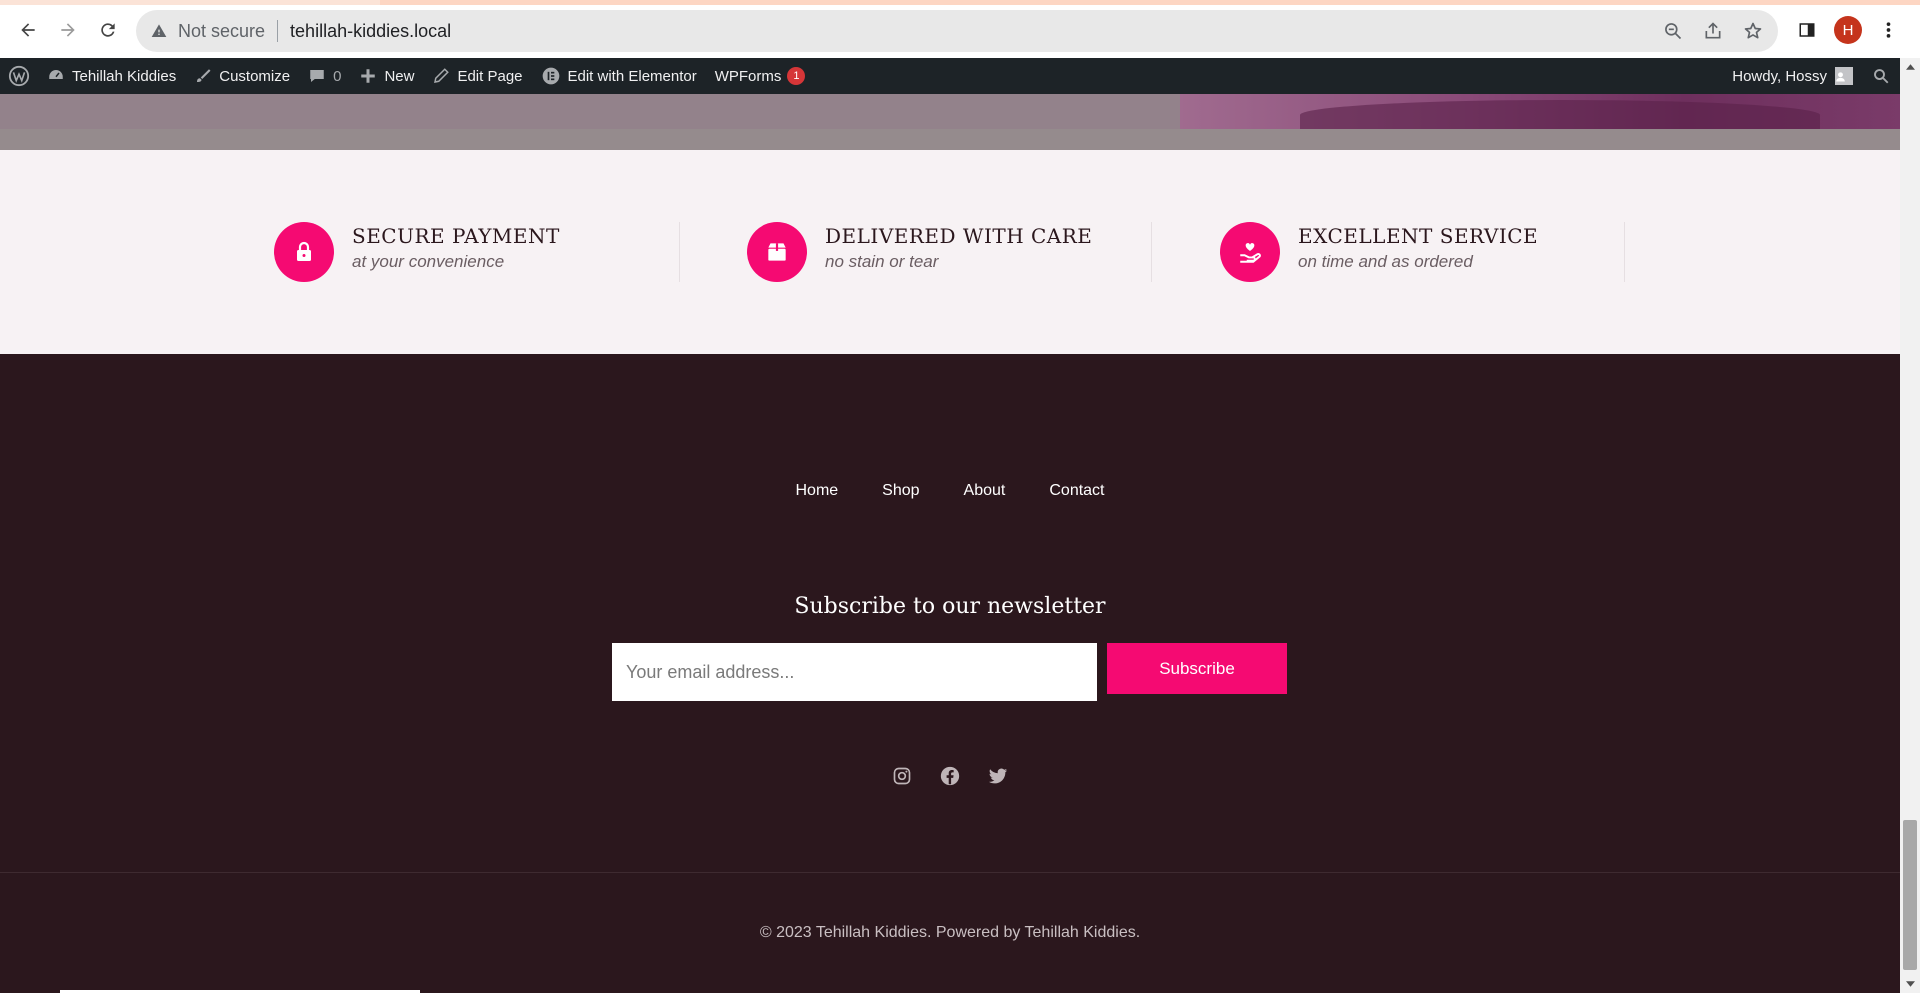 The image size is (1920, 993). Describe the element at coordinates (950, 606) in the screenshot. I see `newsletter-title: Subscribe to our newsletter` at that location.